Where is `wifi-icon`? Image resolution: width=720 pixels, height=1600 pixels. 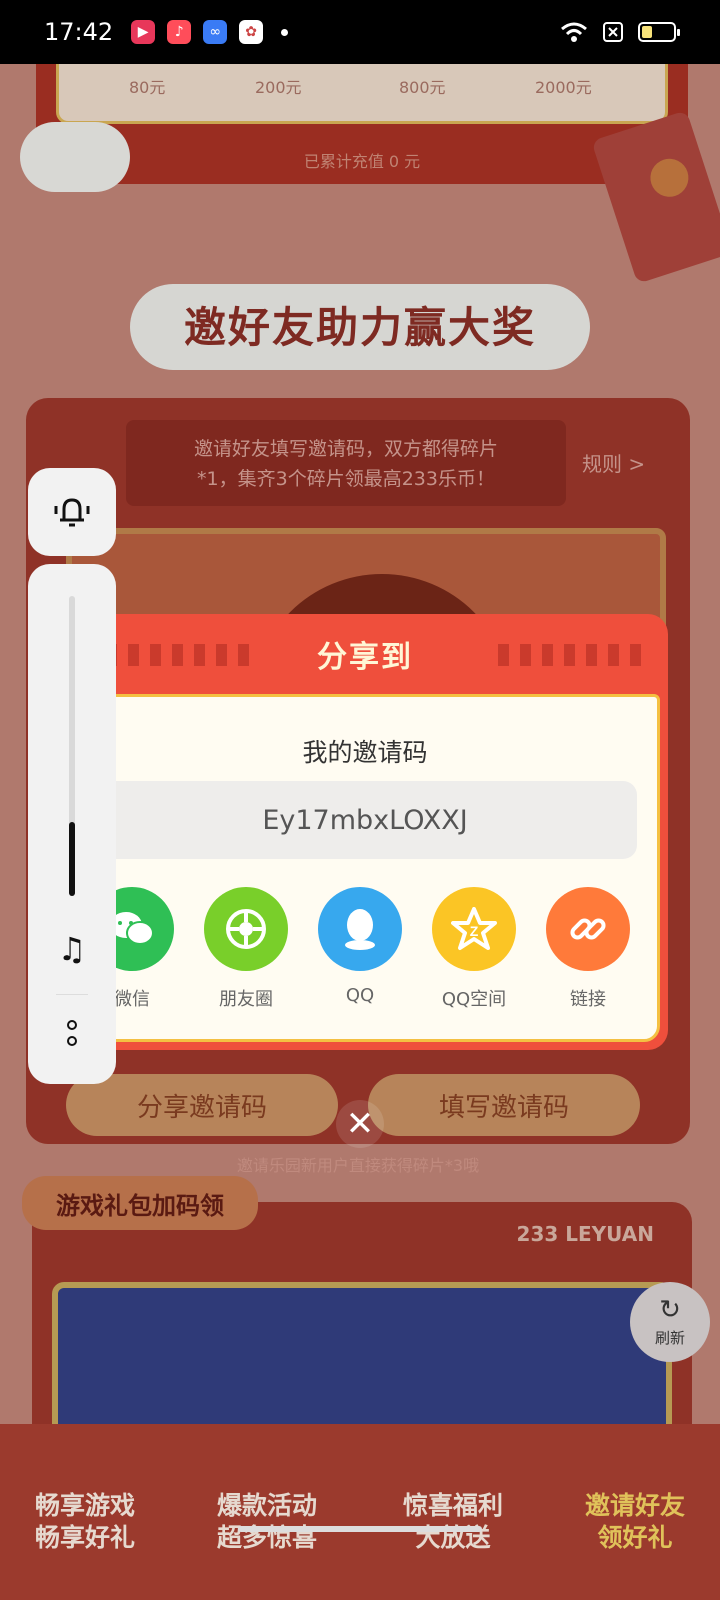 wifi-icon is located at coordinates (574, 32).